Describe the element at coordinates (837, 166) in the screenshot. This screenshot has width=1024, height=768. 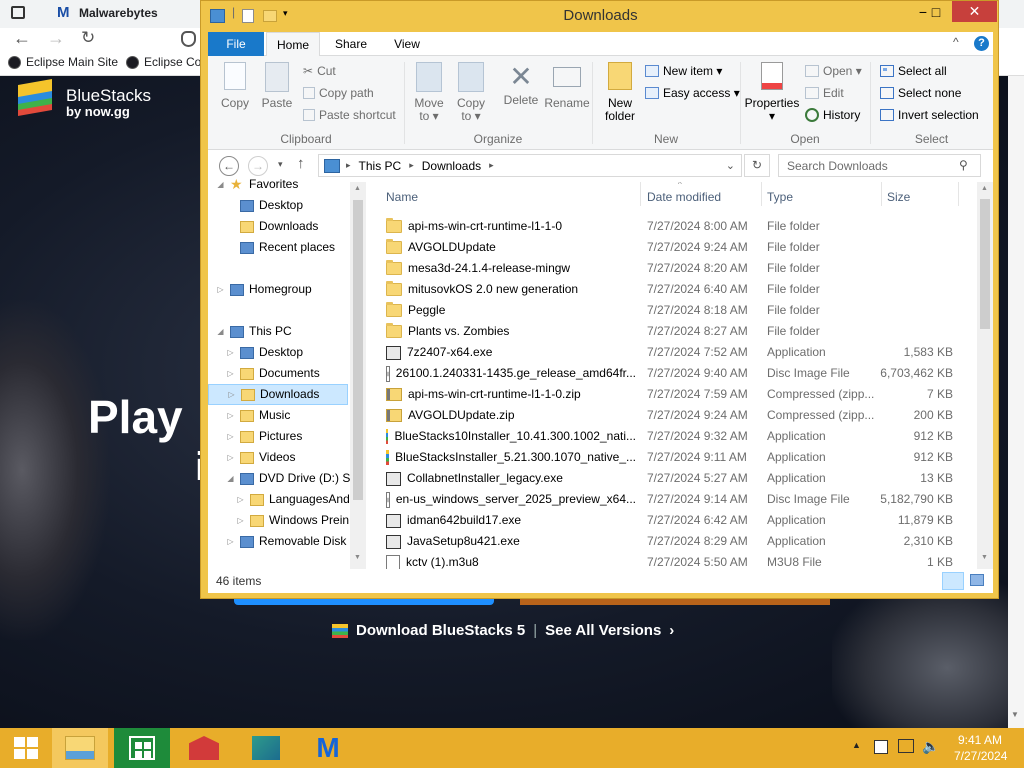
I see `search-input: Search Downloads` at that location.